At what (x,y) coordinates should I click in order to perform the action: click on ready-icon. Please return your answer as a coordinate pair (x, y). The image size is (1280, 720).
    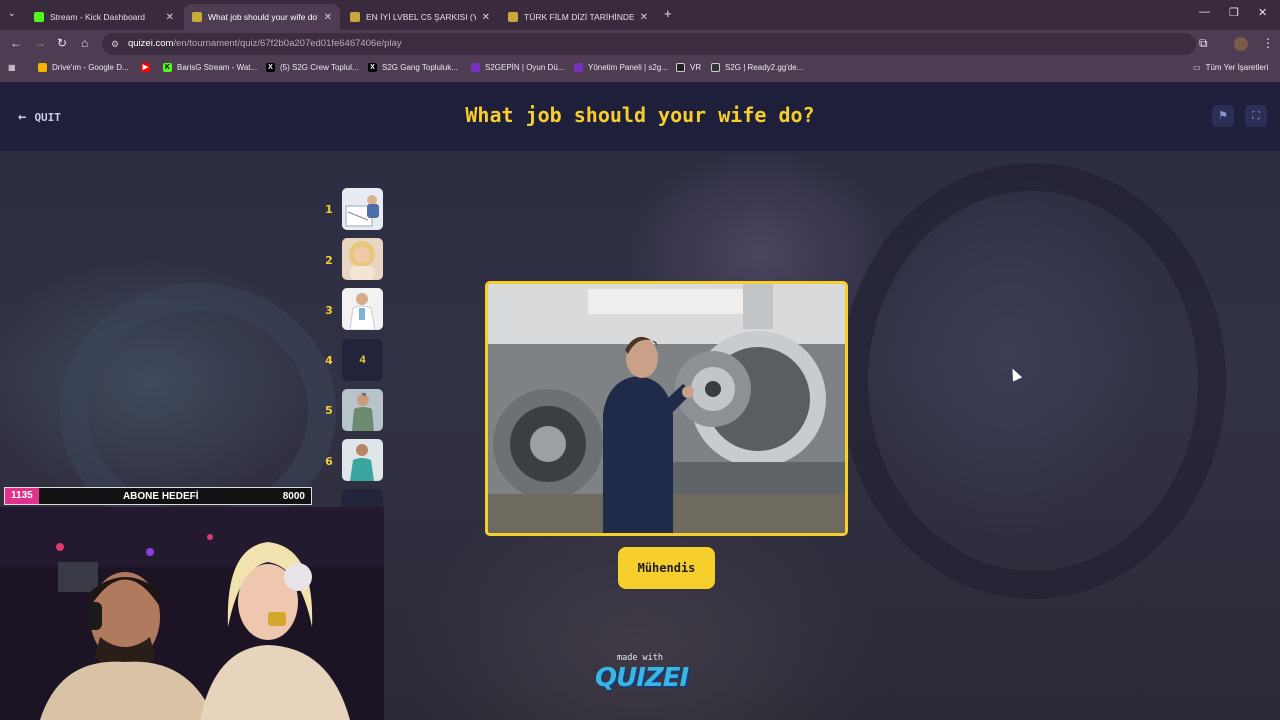
    Looking at the image, I should click on (715, 67).